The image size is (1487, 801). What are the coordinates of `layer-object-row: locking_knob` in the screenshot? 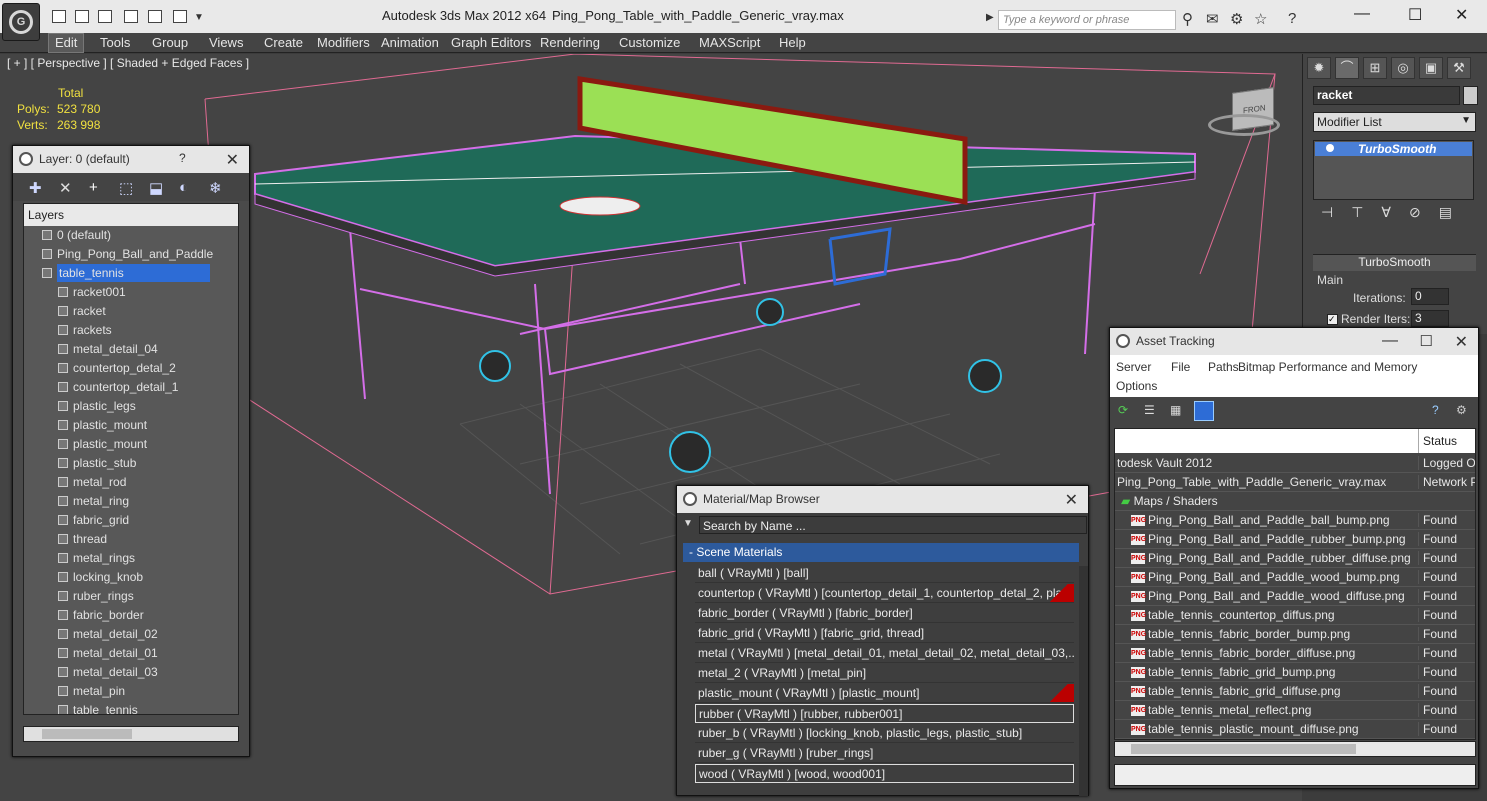 It's located at (131, 577).